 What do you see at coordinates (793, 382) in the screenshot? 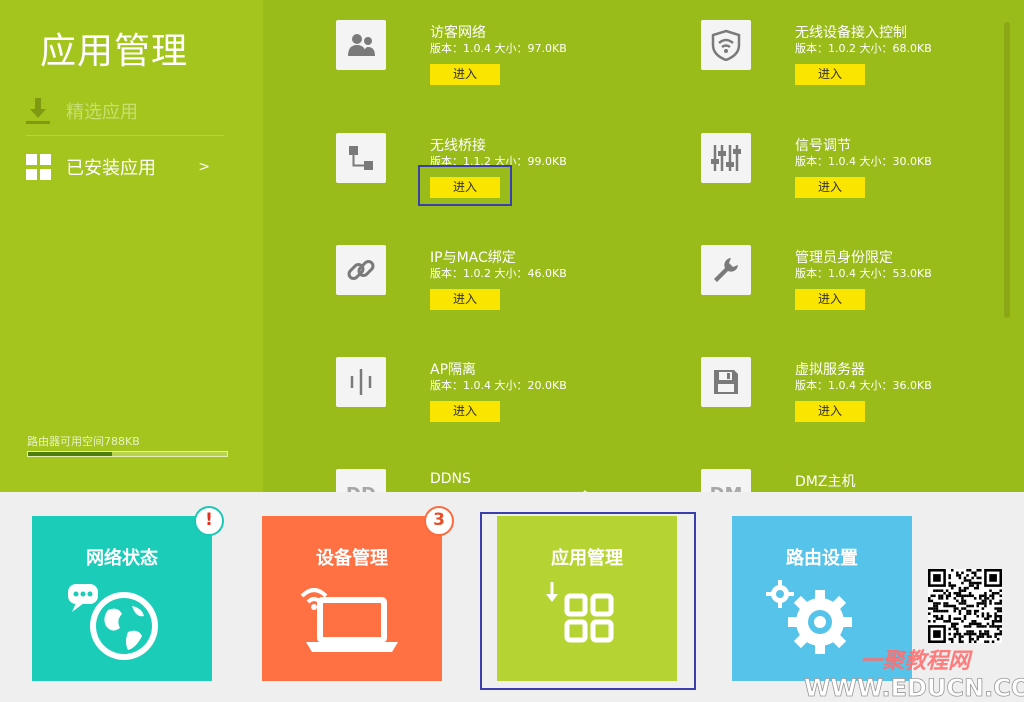
I see `app-card: 虚拟服务器 版本：1.0.4 大小：36.0KB 进入` at bounding box center [793, 382].